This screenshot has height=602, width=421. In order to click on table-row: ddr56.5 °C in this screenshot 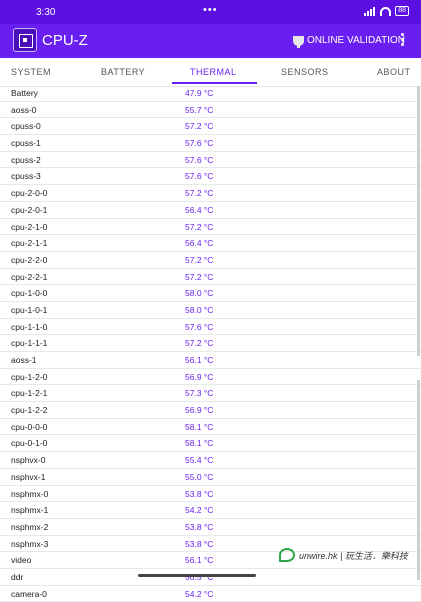, I will do `click(210, 577)`.